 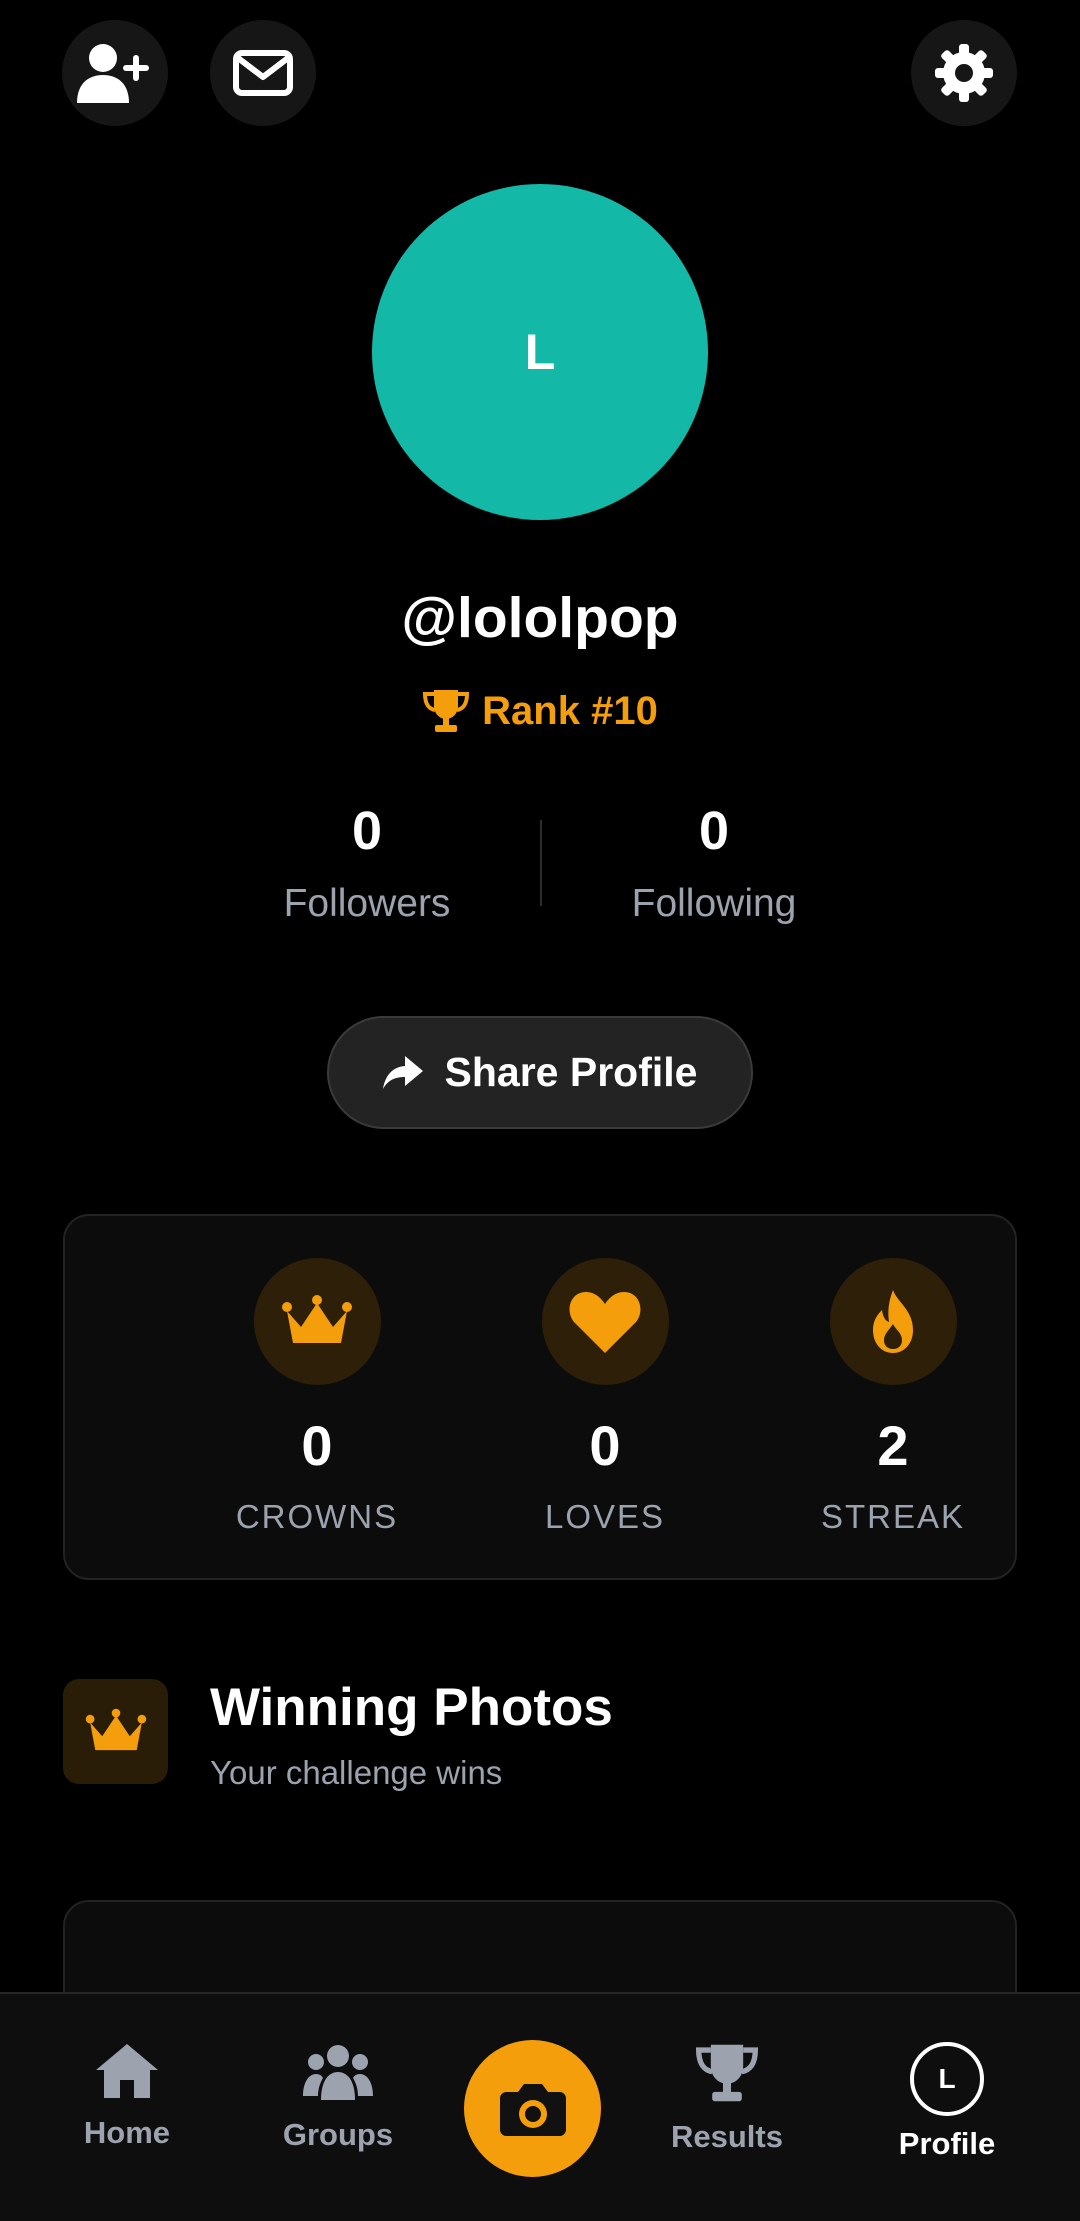 I want to click on loves-label: LOVES, so click(x=605, y=1516).